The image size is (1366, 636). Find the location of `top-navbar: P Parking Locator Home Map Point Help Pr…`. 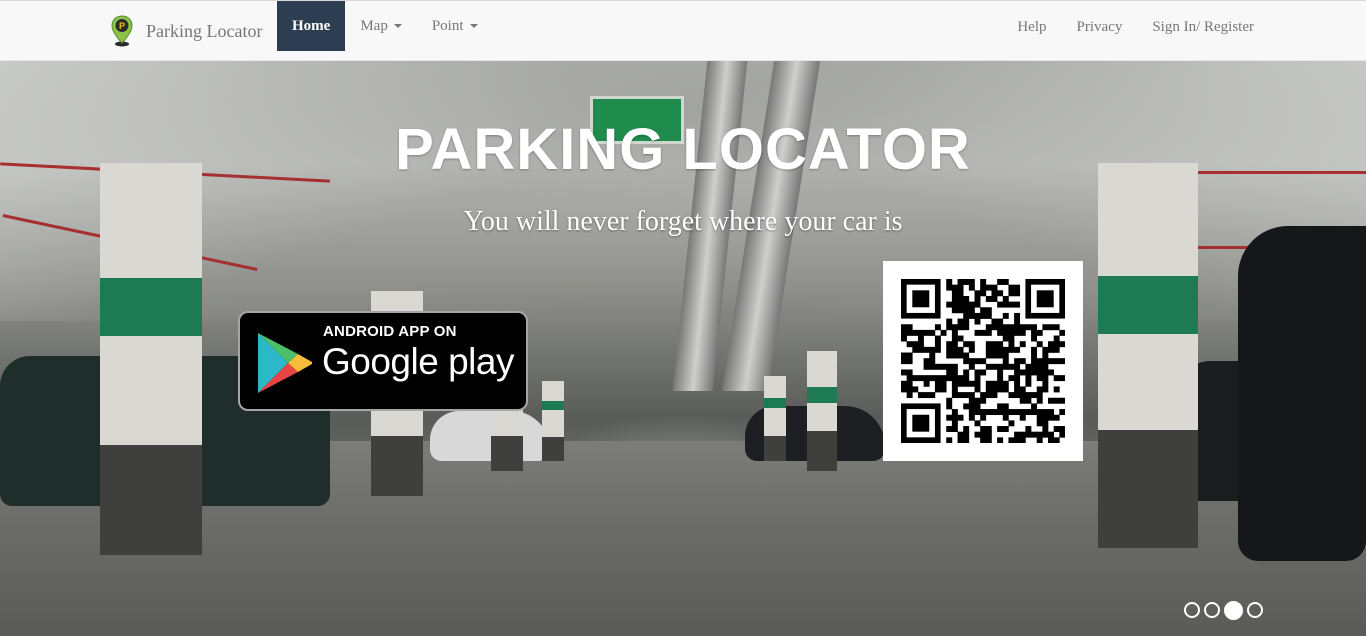

top-navbar: P Parking Locator Home Map Point Help Pr… is located at coordinates (683, 30).